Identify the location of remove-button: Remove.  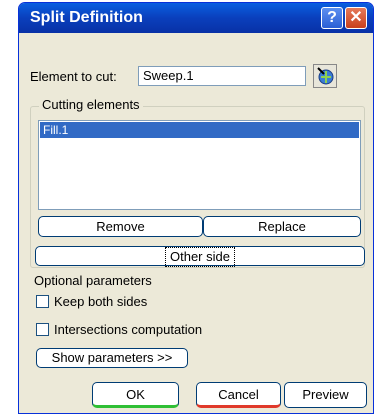
(120, 226).